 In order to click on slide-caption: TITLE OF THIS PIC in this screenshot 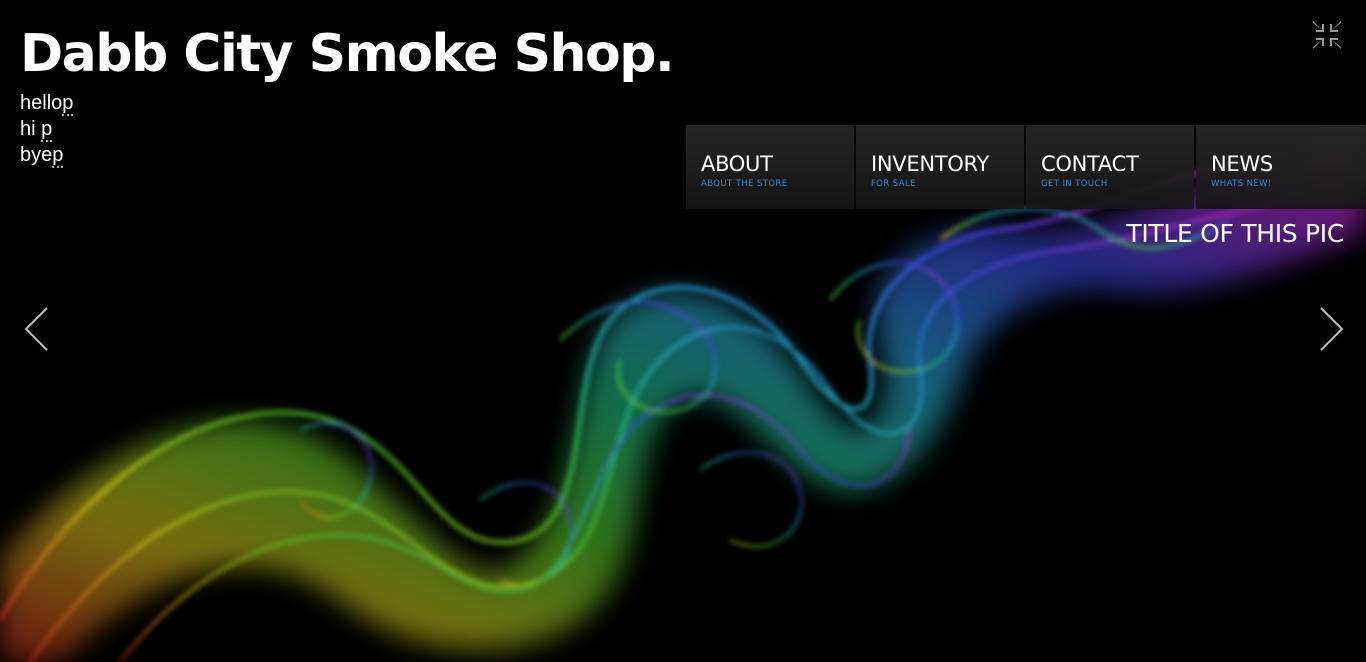, I will do `click(1235, 233)`.